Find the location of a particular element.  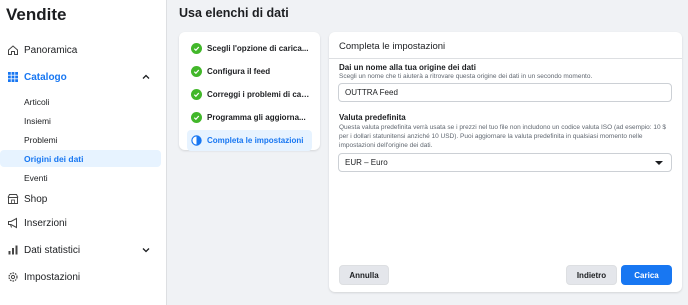

sidebar-item-label: Impostazioni is located at coordinates (52, 277).